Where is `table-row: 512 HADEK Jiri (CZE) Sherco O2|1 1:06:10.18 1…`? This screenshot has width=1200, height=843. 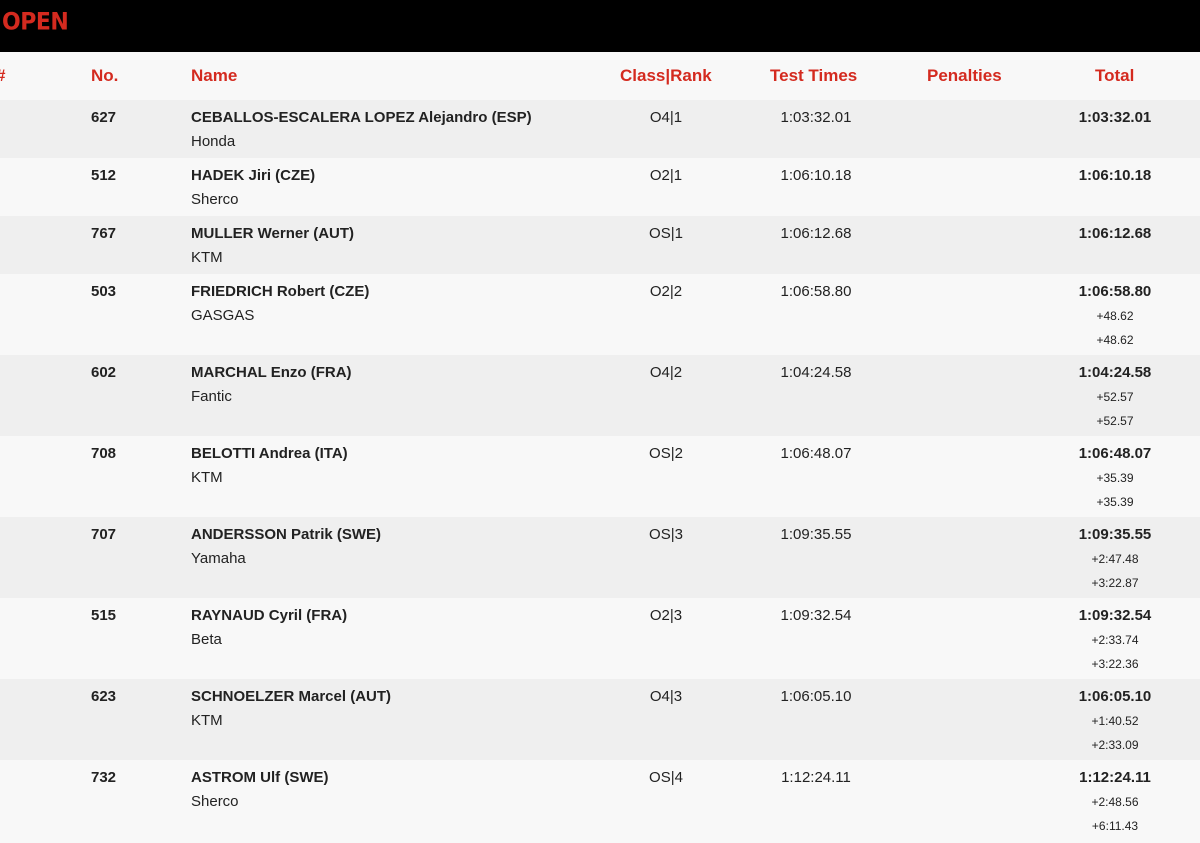 table-row: 512 HADEK Jiri (CZE) Sherco O2|1 1:06:10.18 1… is located at coordinates (600, 187).